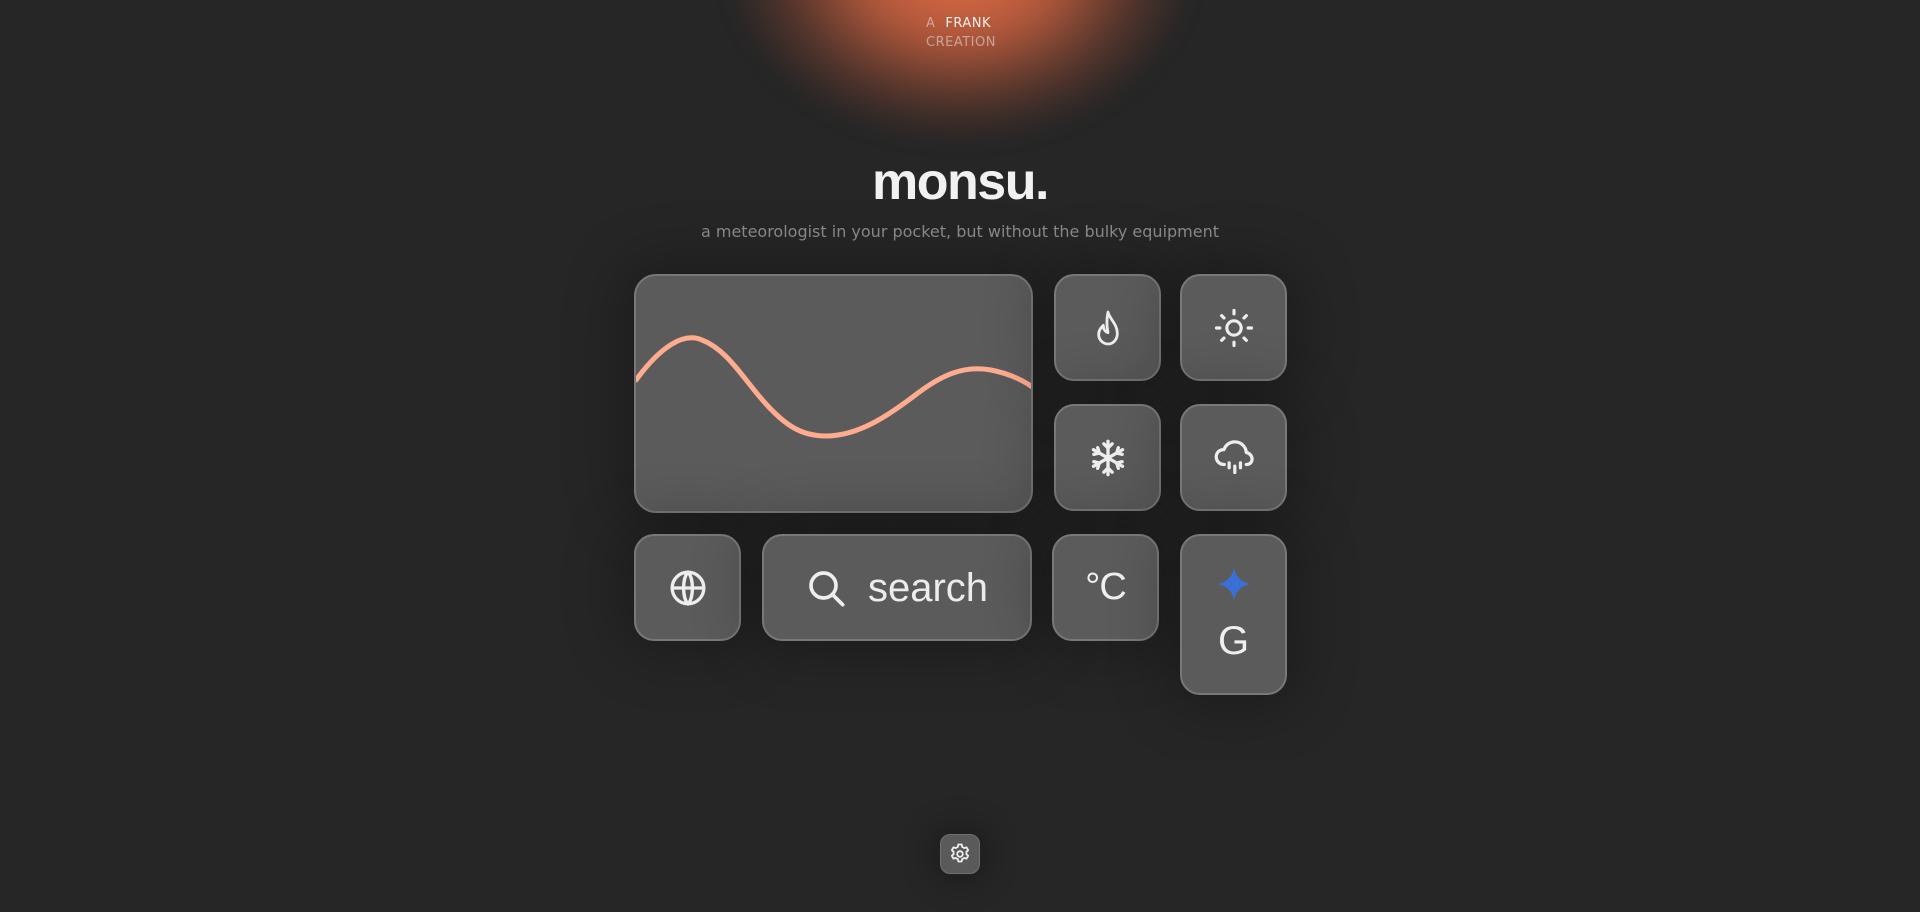  I want to click on search-button: search, so click(897, 587).